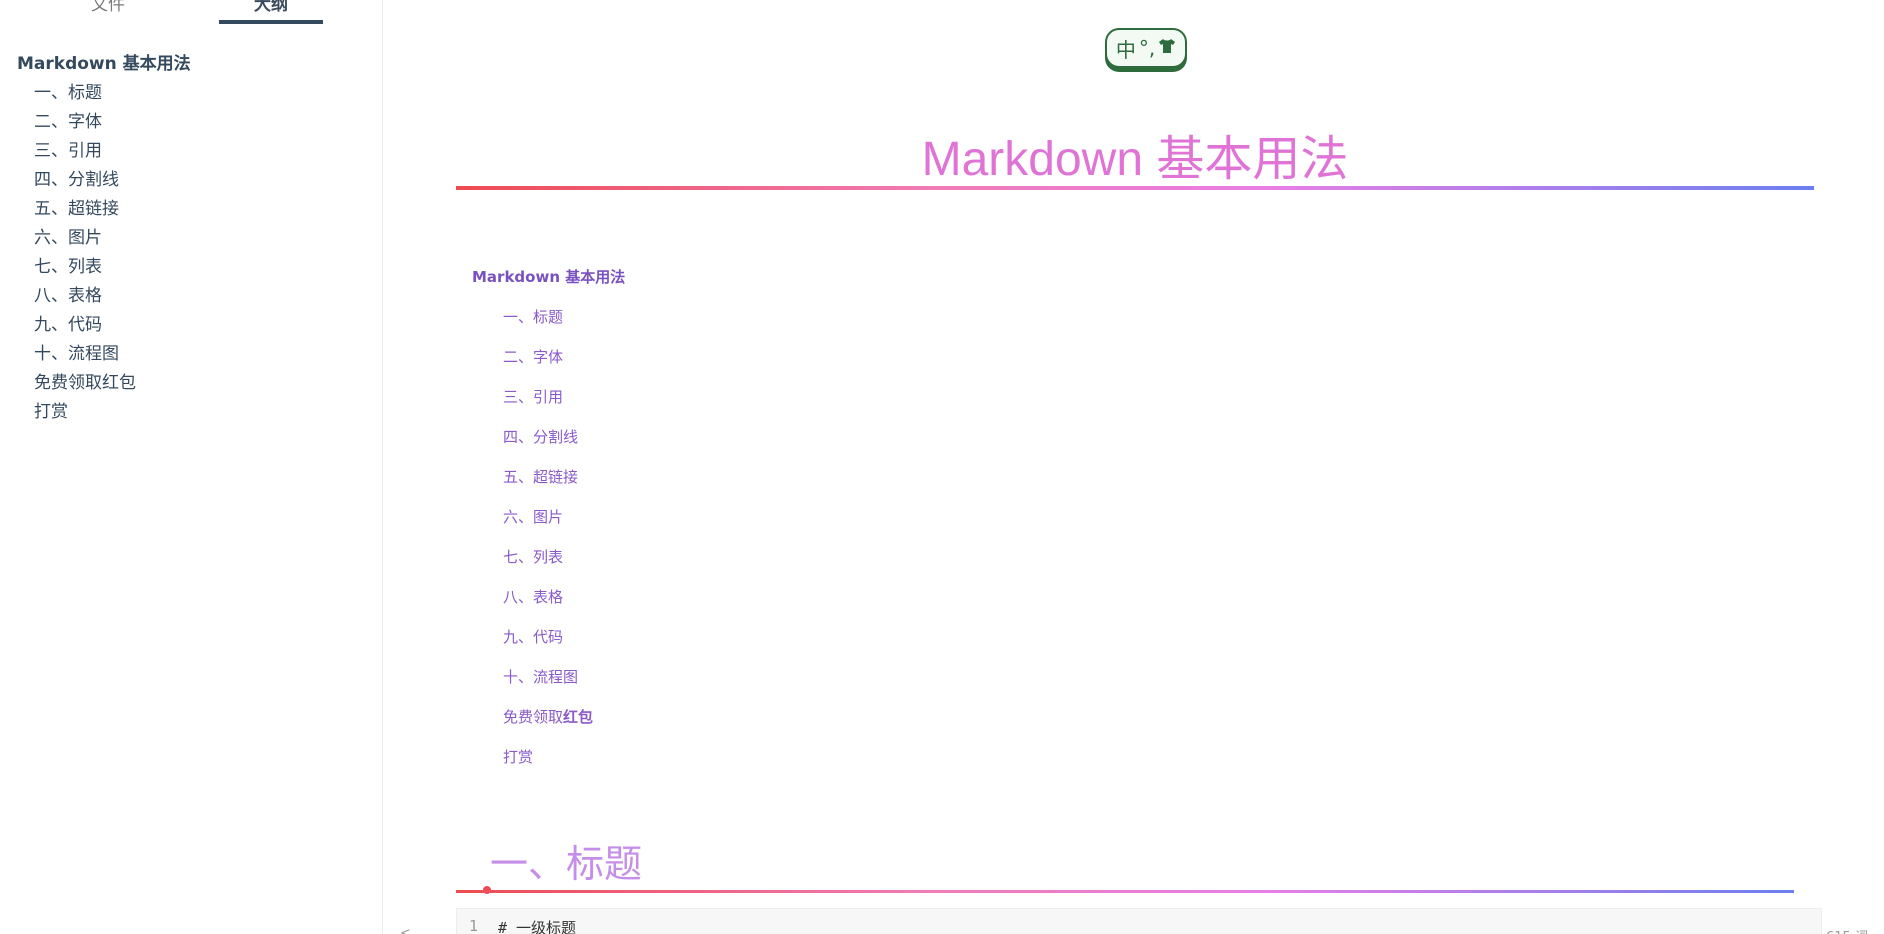 Image resolution: width=1884 pixels, height=934 pixels. What do you see at coordinates (772, 362) in the screenshot?
I see `toc-link-fonts: 二、字体` at bounding box center [772, 362].